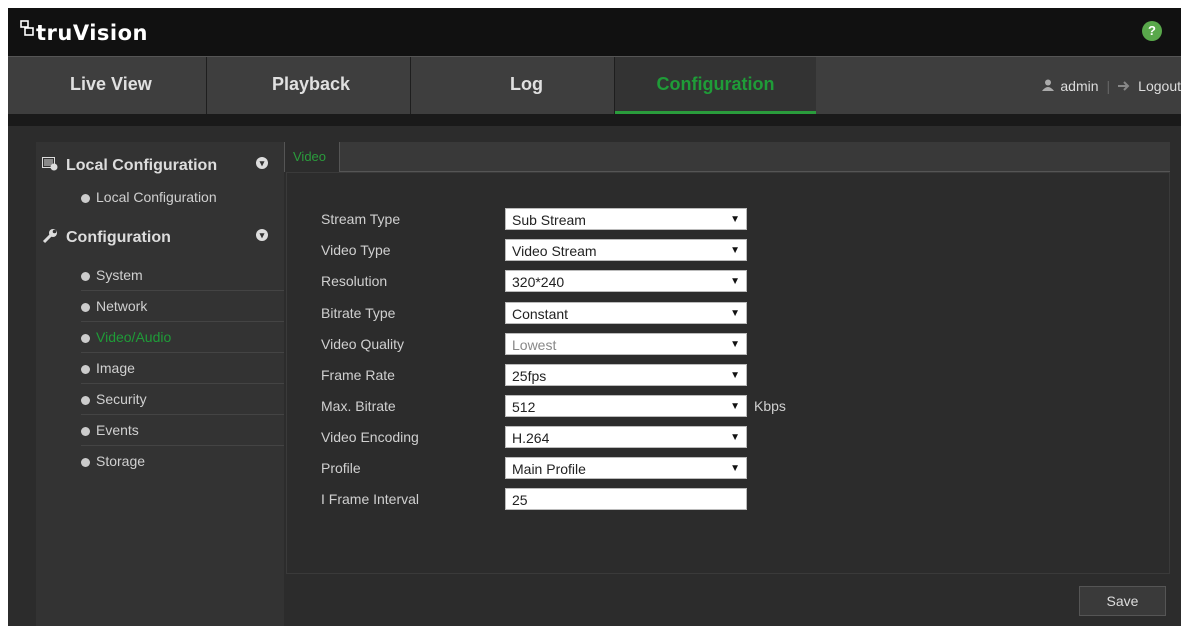 This screenshot has height=626, width=1181. Describe the element at coordinates (358, 406) in the screenshot. I see `max-bitrate-label: Max. Bitrate` at that location.